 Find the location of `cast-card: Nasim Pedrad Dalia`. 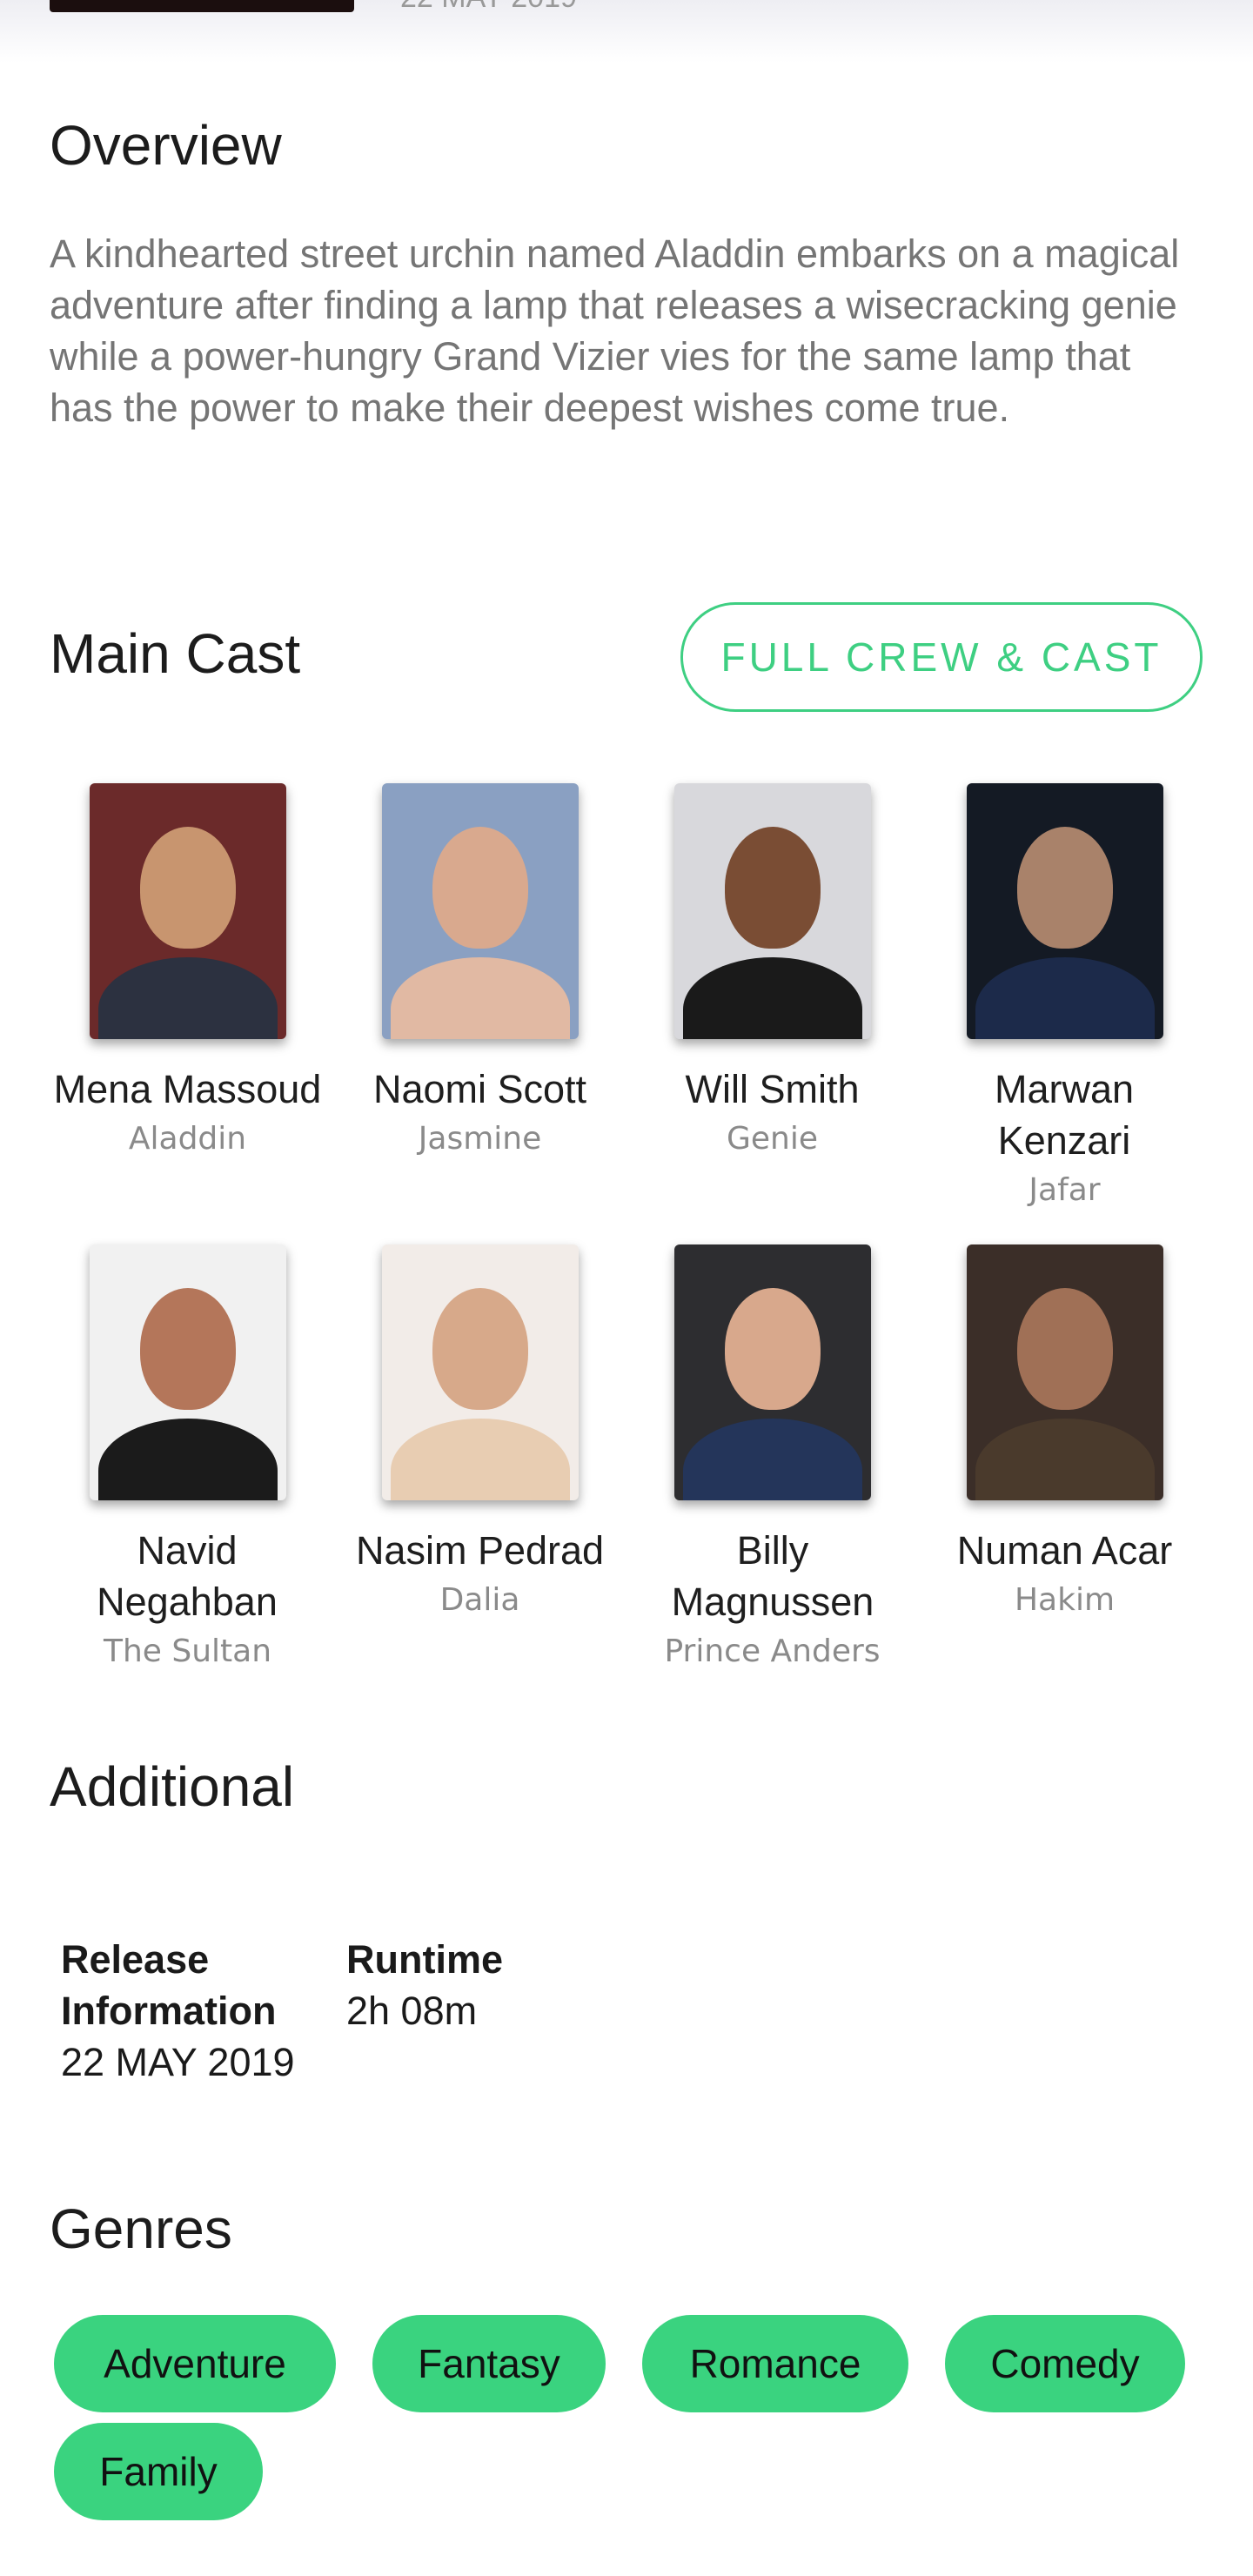

cast-card: Nasim Pedrad Dalia is located at coordinates (480, 1435).